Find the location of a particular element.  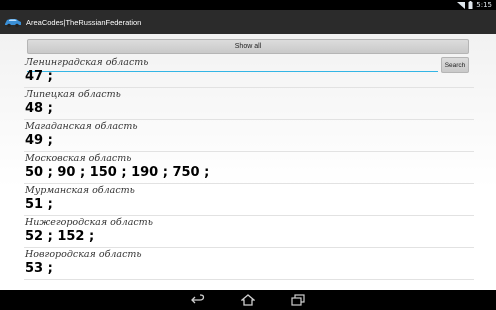

list-item: Нижегородская область 52 ; 152 ; is located at coordinates (249, 232).